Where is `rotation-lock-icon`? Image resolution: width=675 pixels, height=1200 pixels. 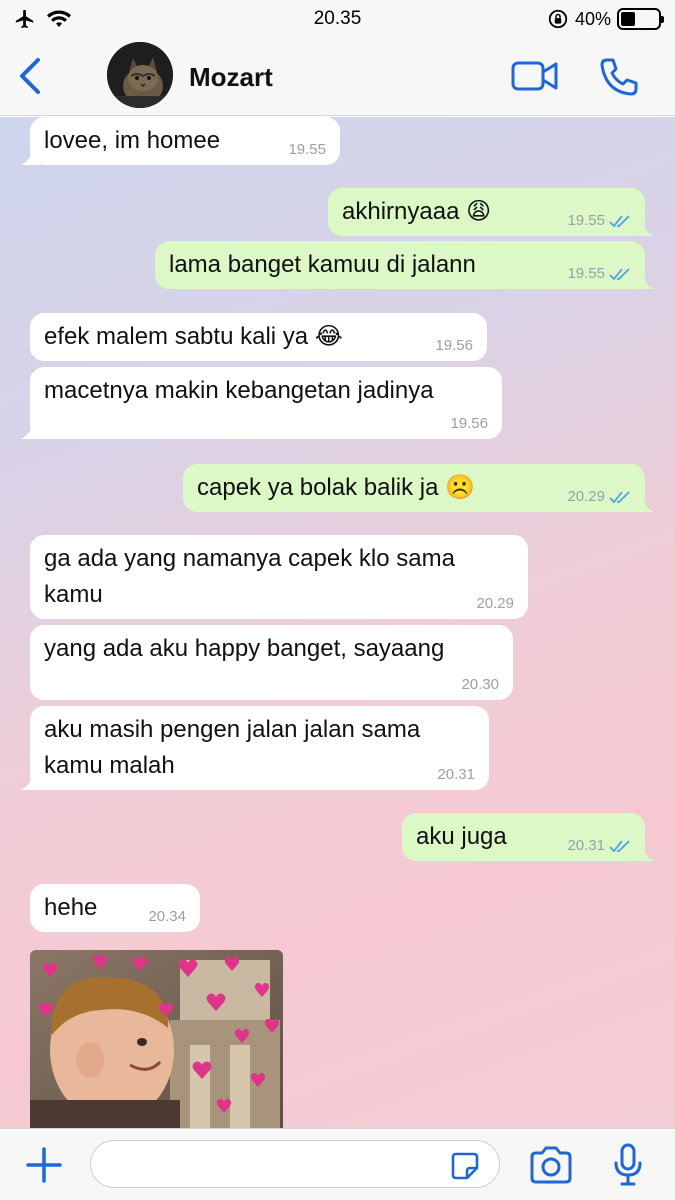 rotation-lock-icon is located at coordinates (558, 19).